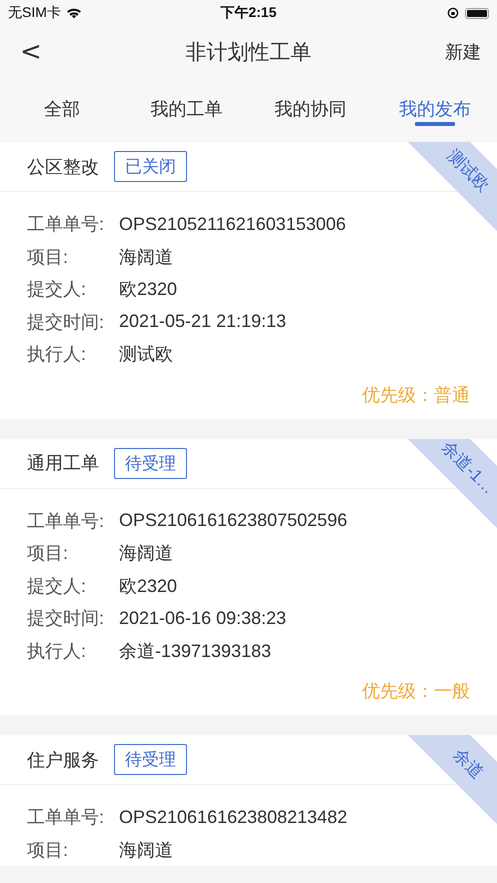  I want to click on priority-text: 优先级：一般, so click(416, 691).